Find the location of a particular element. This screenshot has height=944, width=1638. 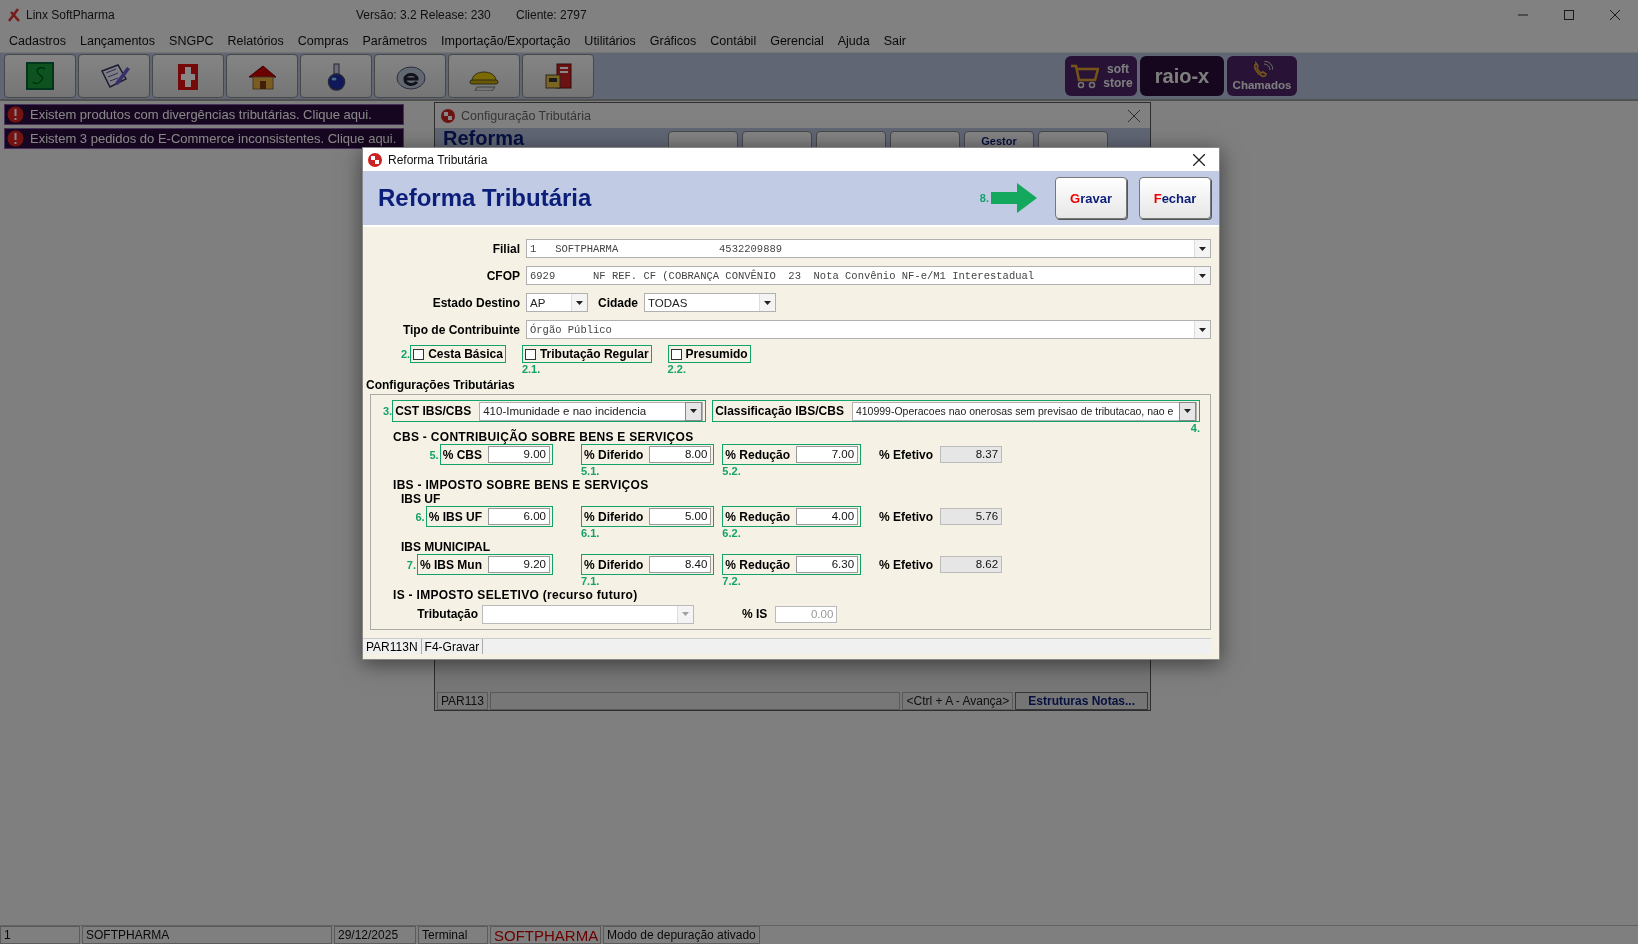

menu-item: Contábil is located at coordinates (733, 41).